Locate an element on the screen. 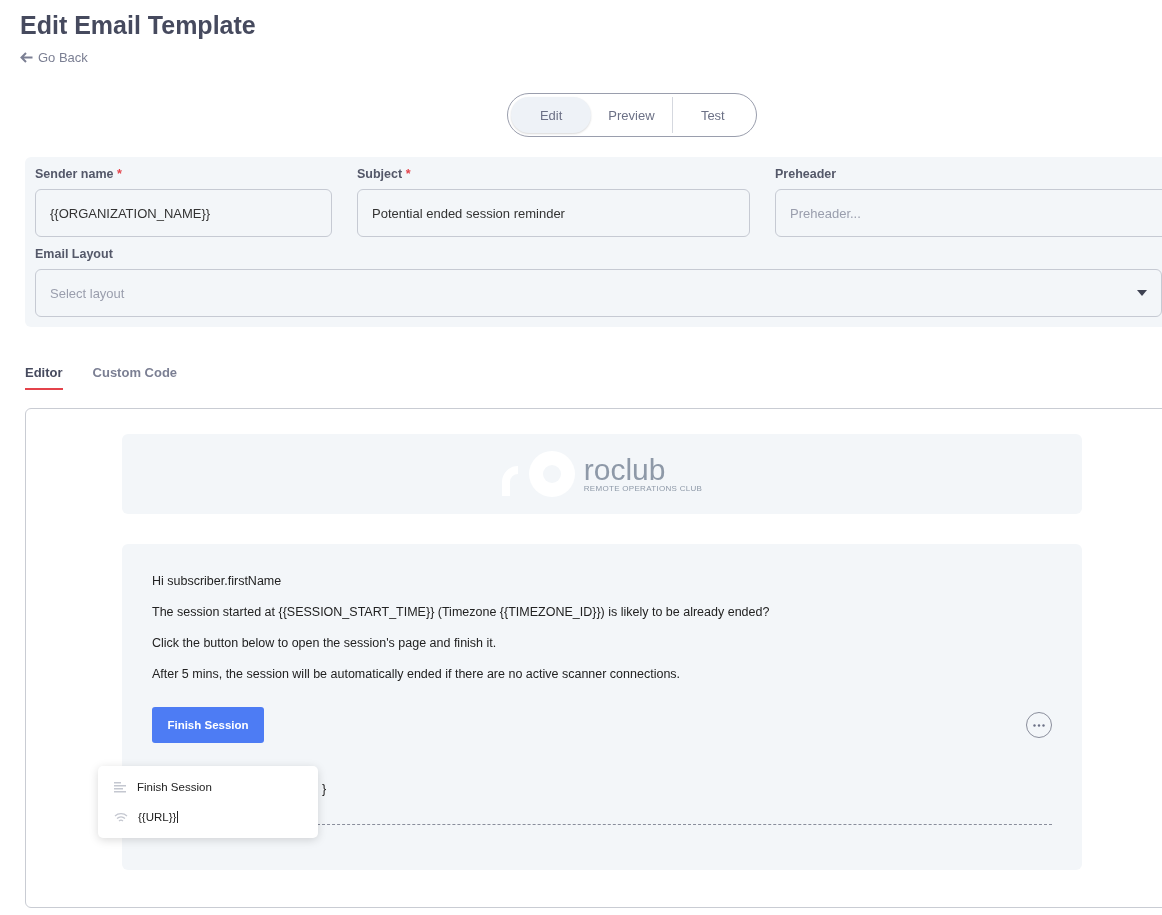 The width and height of the screenshot is (1162, 915). text-field: Potential ended session reminder is located at coordinates (553, 213).